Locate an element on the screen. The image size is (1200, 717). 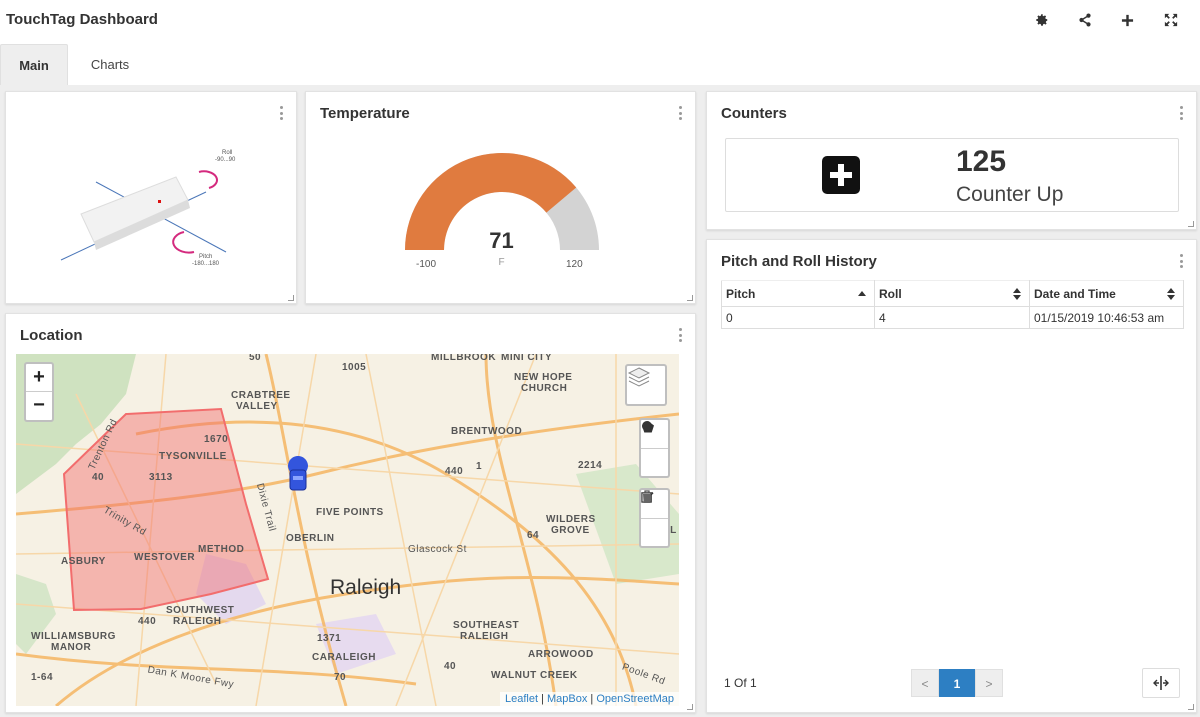
map-label: CHURCH is located at coordinates (544, 388).